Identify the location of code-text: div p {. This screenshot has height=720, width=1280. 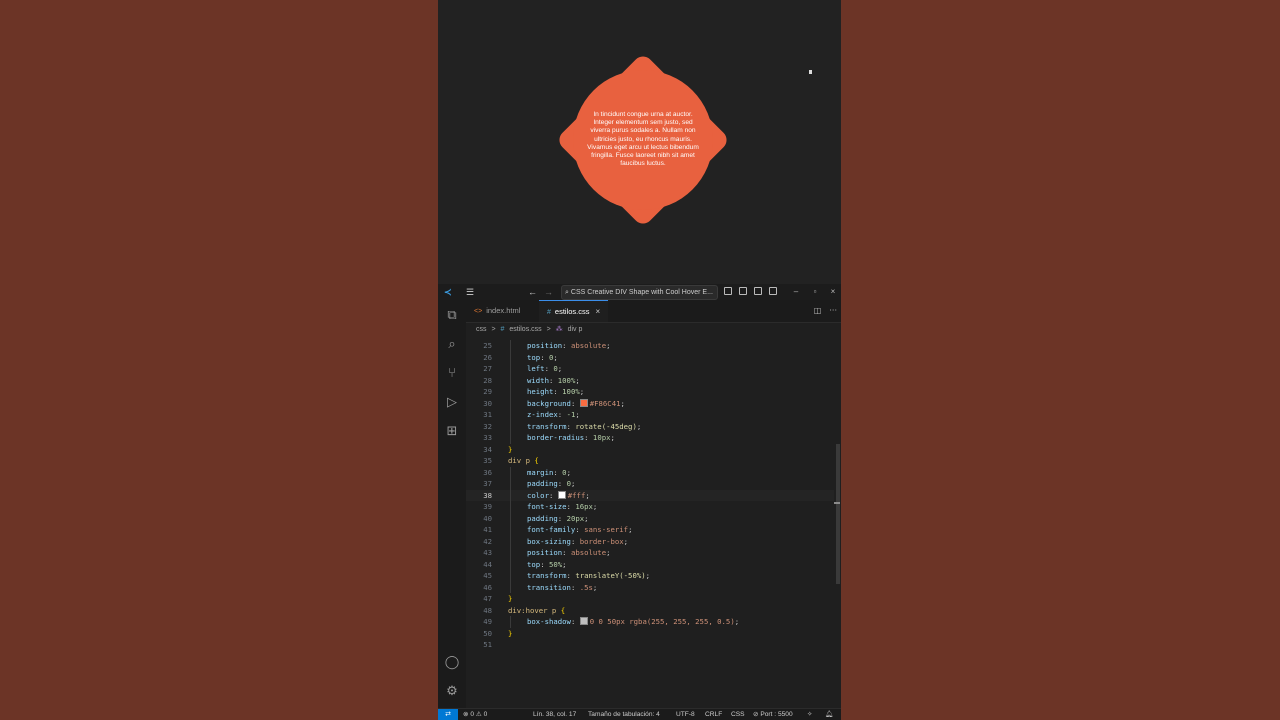
(523, 461).